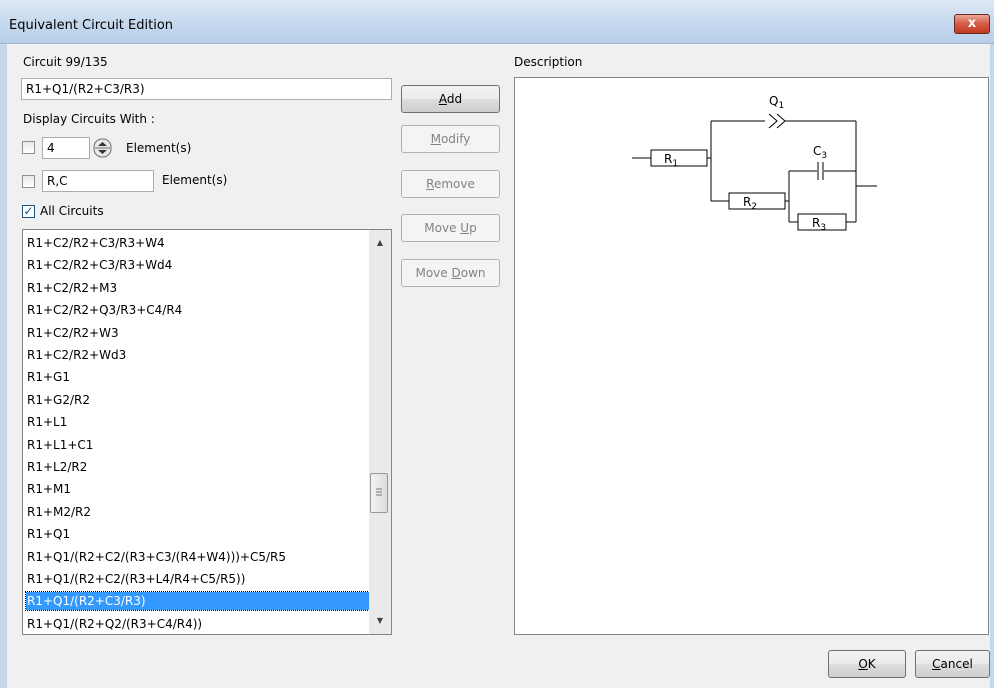  I want to click on list-item: R1+C2/R2+Q3/R3+C4/R4, so click(197, 310).